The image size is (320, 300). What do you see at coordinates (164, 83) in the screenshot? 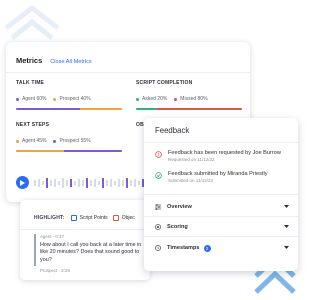
I see `script-completion-label: SCRIPT COMPLETION` at bounding box center [164, 83].